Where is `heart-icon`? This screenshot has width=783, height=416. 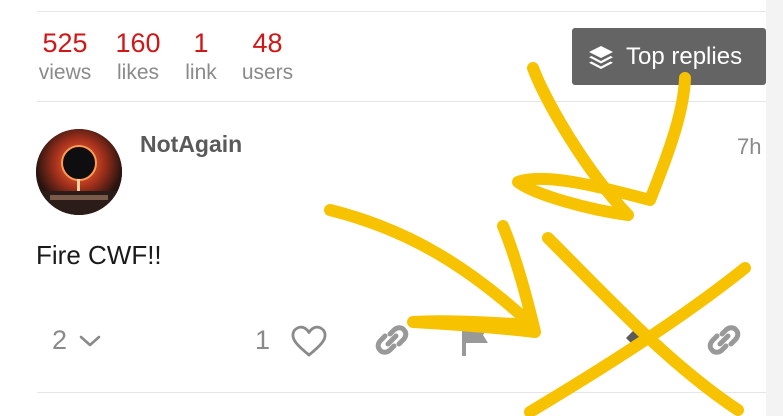 heart-icon is located at coordinates (309, 341).